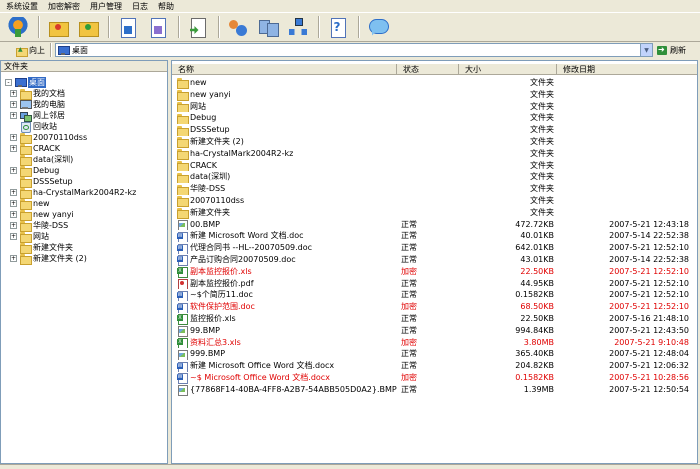 This screenshot has height=469, width=700. I want to click on file-row: 副本监控报价.pdf 正常 44.95KB 2007-5-21 12:52:10, so click(434, 284).